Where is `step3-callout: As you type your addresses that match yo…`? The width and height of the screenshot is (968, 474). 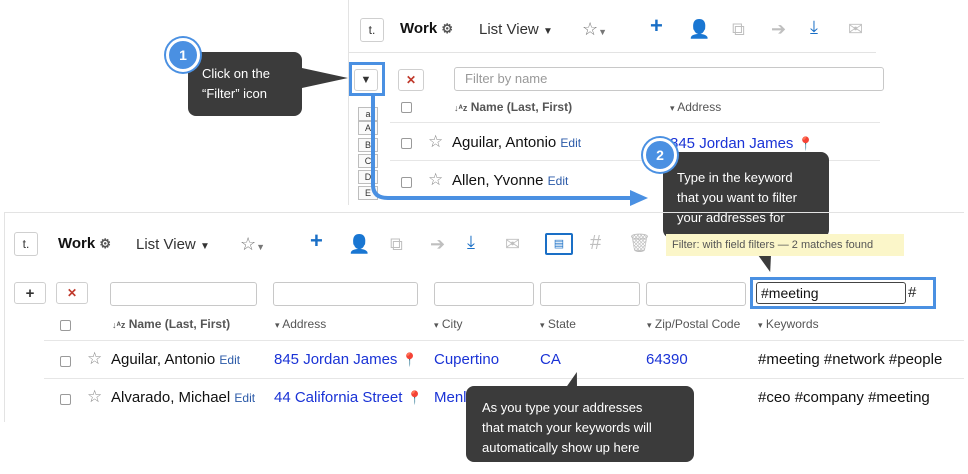 step3-callout: As you type your addresses that match yo… is located at coordinates (580, 424).